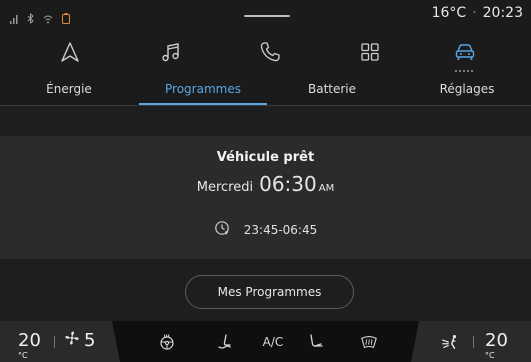 This screenshot has width=531, height=362. I want to click on departure-time-line: Mercredi 06:30 AM, so click(265, 184).